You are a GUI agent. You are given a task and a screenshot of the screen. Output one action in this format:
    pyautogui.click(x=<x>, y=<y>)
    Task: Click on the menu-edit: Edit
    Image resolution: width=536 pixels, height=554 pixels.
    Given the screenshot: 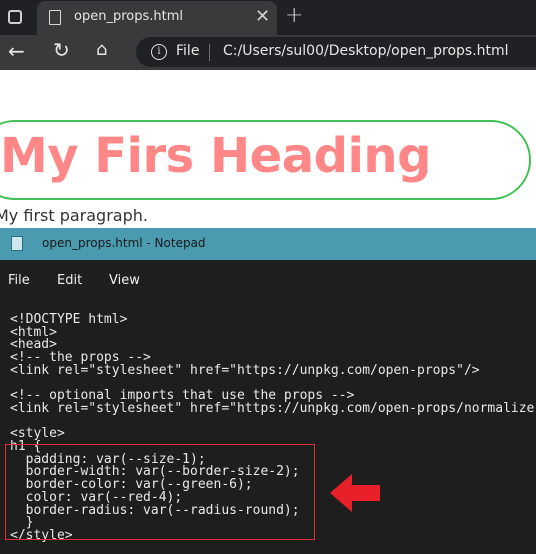 What is the action you would take?
    pyautogui.click(x=69, y=280)
    